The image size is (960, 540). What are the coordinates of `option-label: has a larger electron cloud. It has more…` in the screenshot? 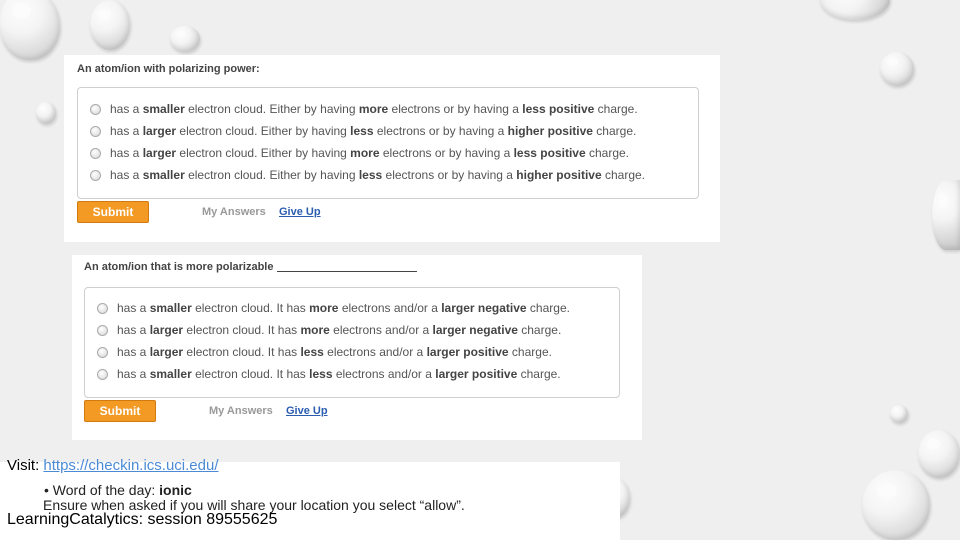 It's located at (339, 330).